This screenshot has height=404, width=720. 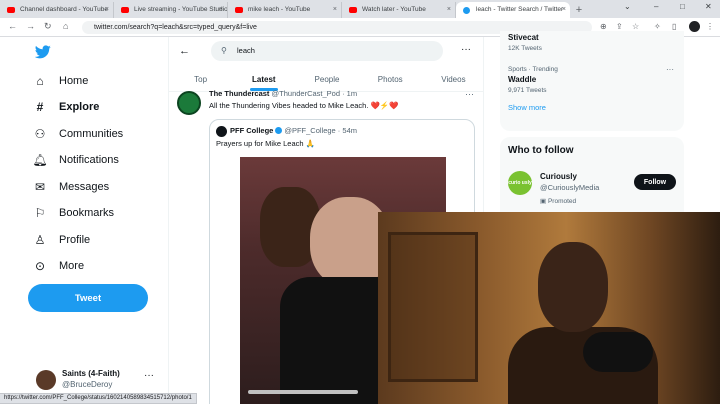 I want to click on search-query: leach, so click(x=246, y=50).